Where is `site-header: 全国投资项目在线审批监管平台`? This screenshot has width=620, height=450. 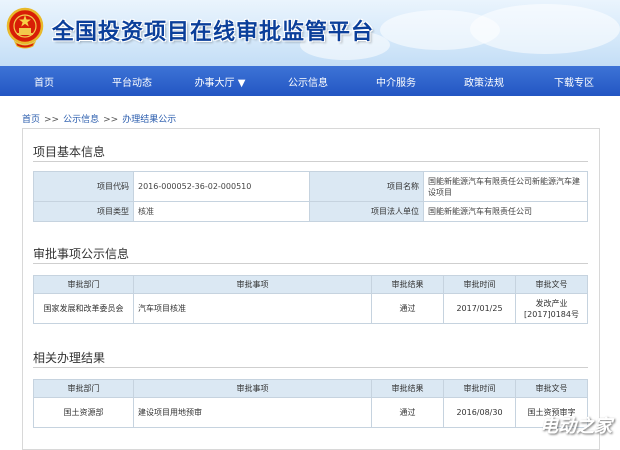 site-header: 全国投资项目在线审批监管平台 is located at coordinates (310, 33).